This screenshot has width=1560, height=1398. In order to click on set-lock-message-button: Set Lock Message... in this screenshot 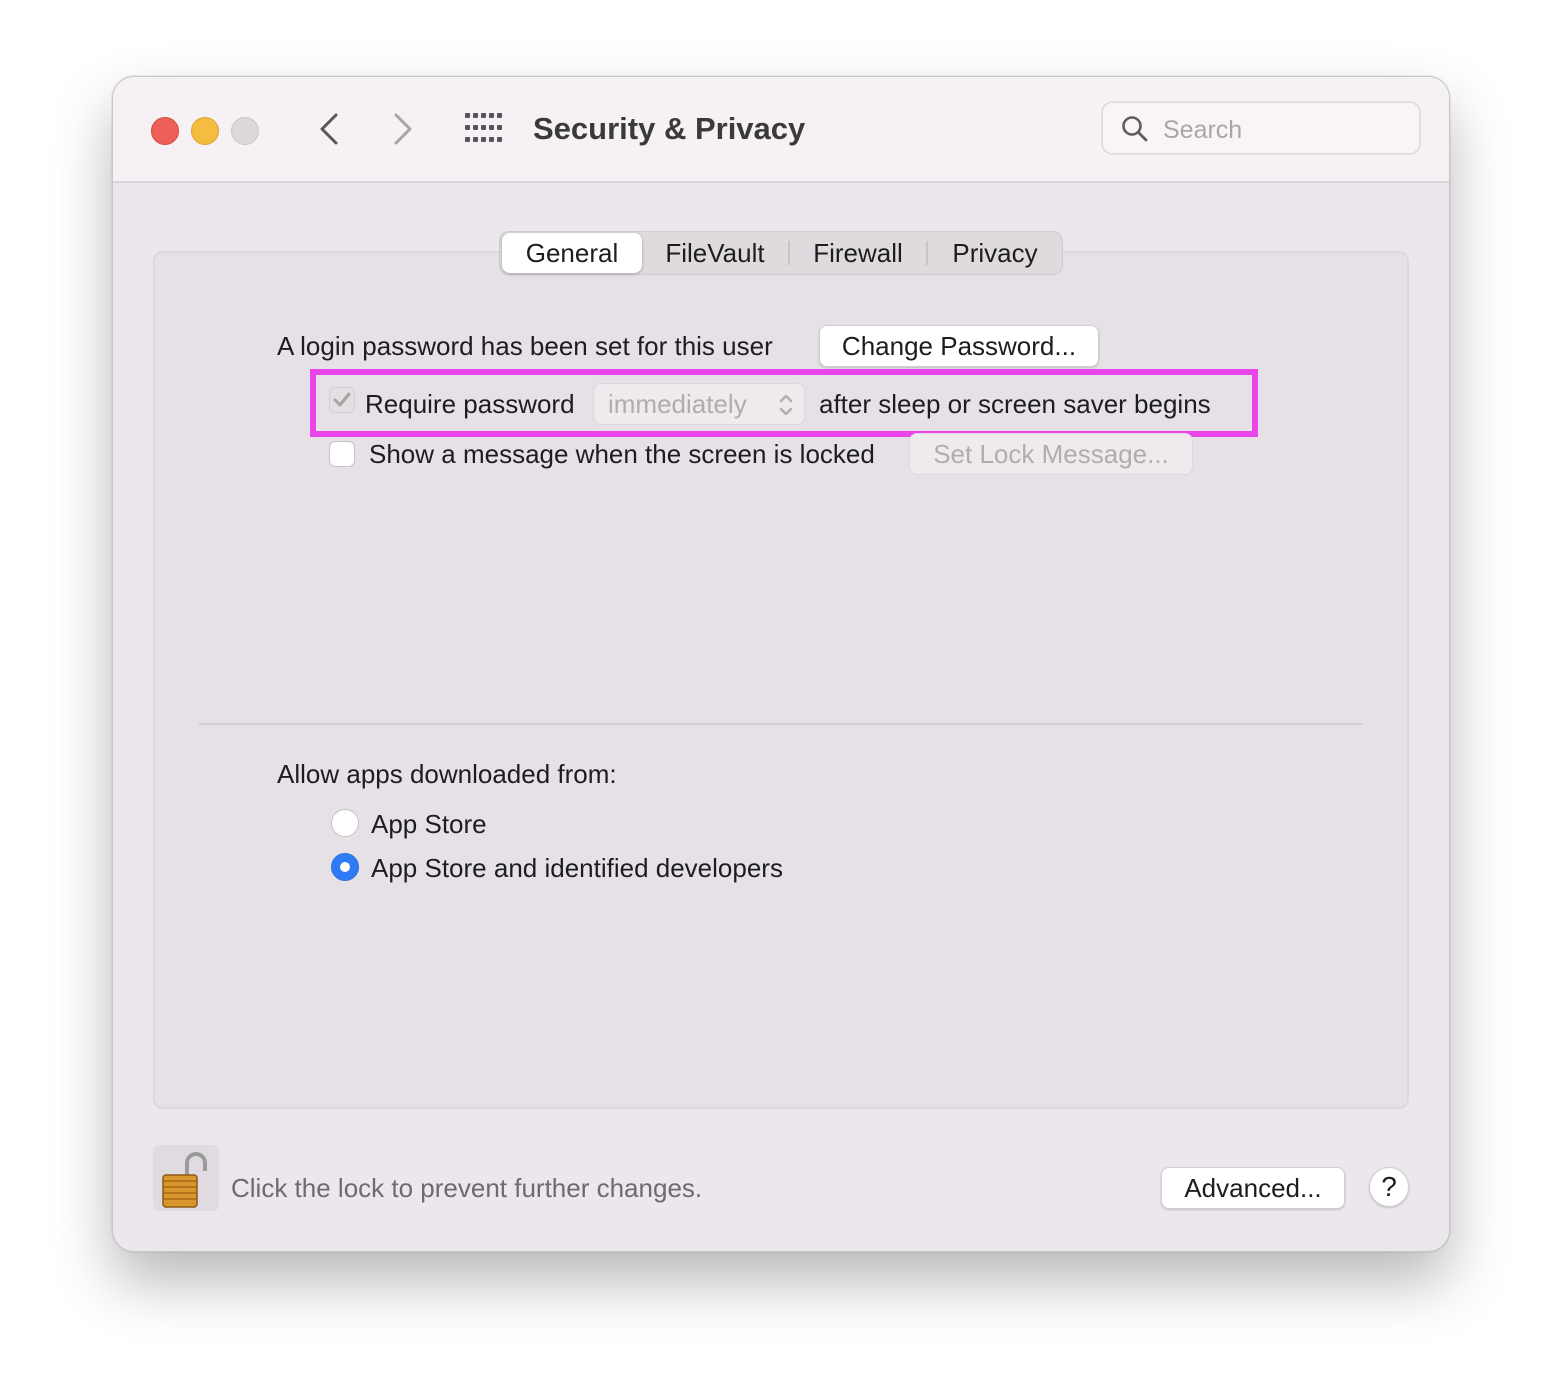, I will do `click(1051, 454)`.